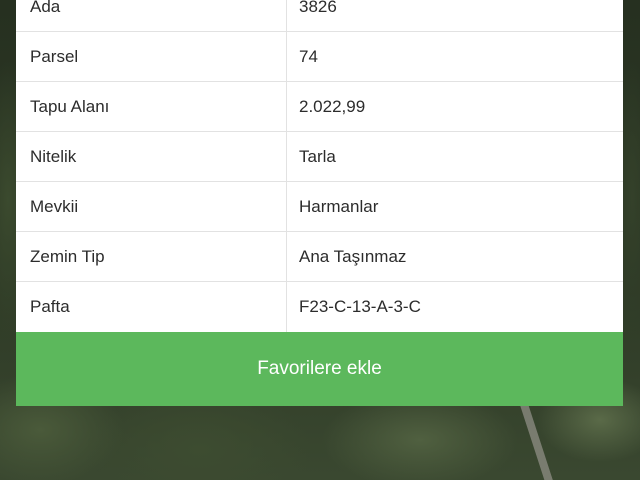 The width and height of the screenshot is (640, 480). Describe the element at coordinates (151, 256) in the screenshot. I see `row-label: Zemin Tip` at that location.